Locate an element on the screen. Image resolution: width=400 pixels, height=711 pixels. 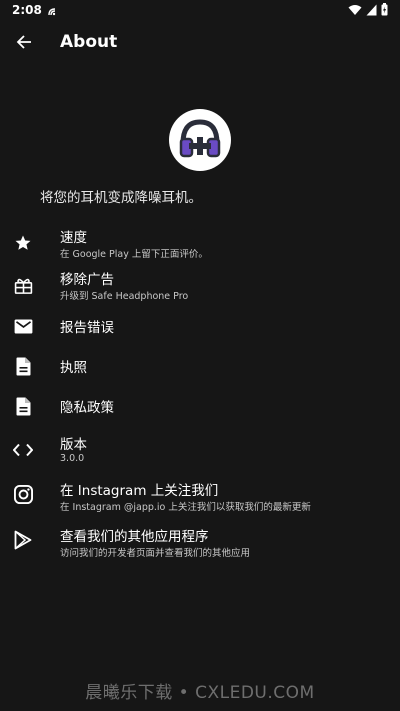
status-icons is located at coordinates (368, 10).